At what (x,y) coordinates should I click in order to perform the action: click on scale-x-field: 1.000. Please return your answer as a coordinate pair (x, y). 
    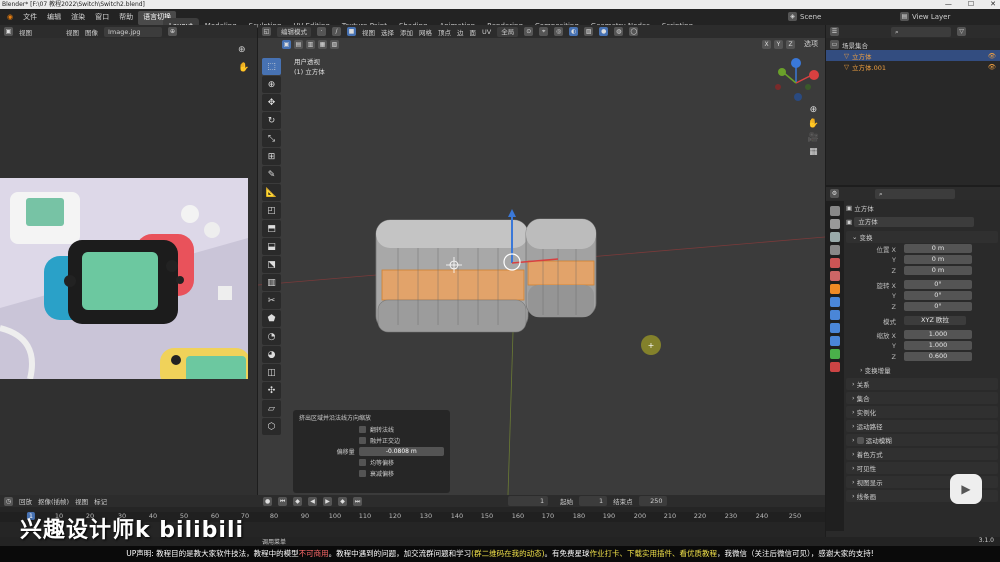
    Looking at the image, I should click on (938, 334).